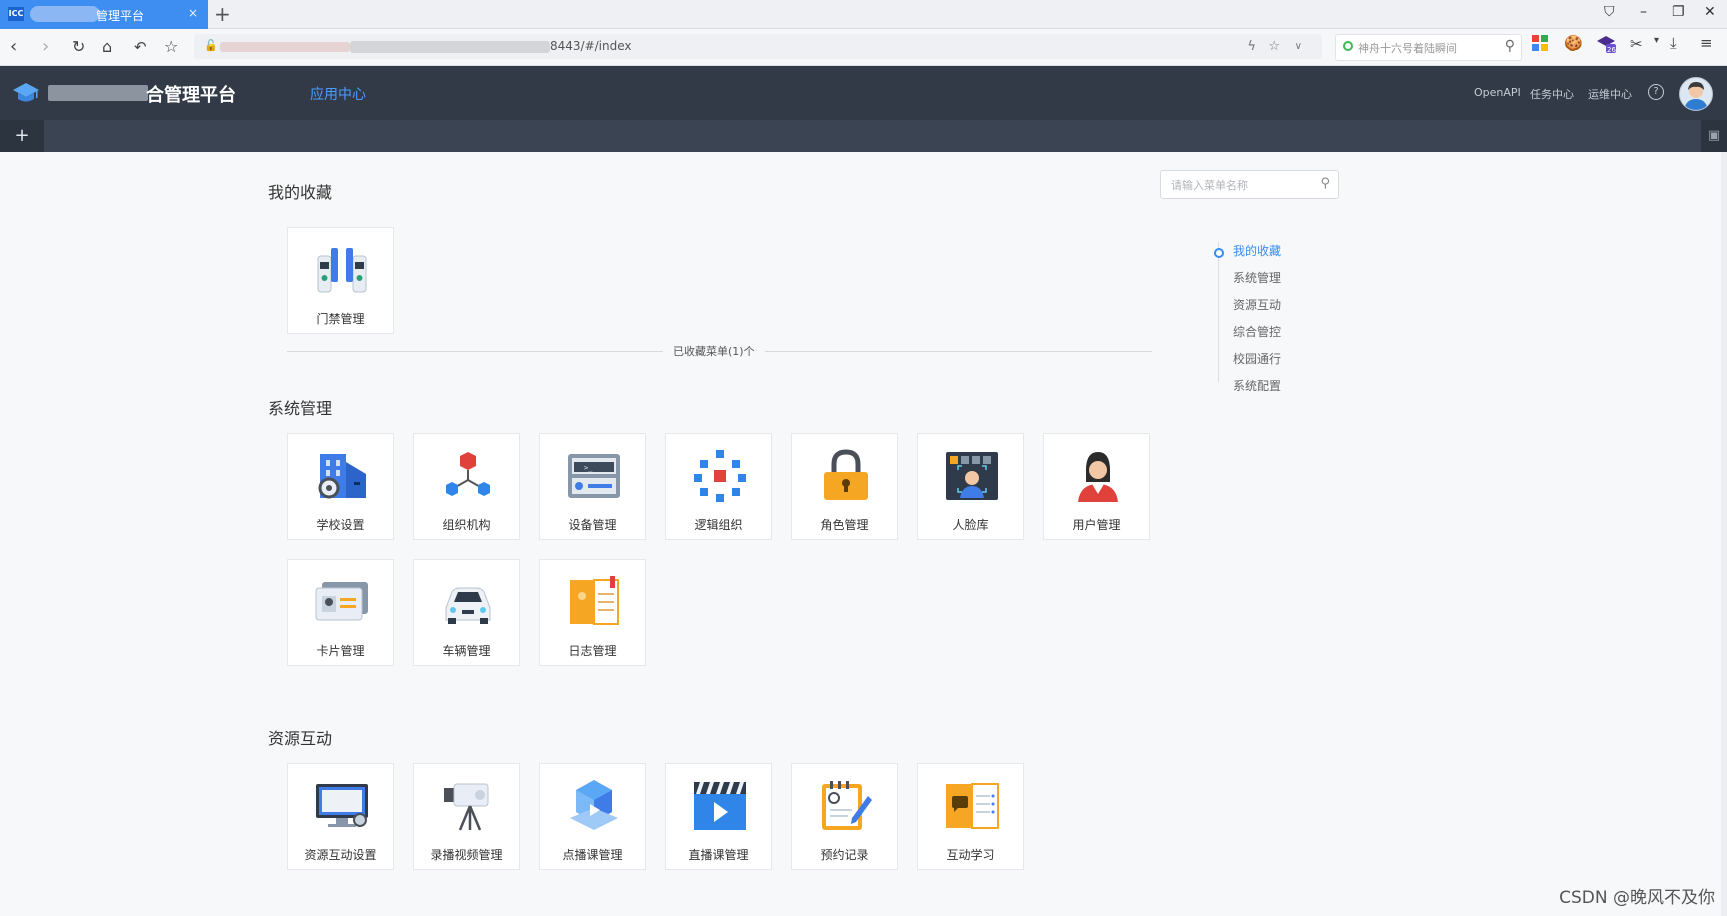 The image size is (1727, 916). What do you see at coordinates (222, 14) in the screenshot?
I see `new-tab-button: +` at bounding box center [222, 14].